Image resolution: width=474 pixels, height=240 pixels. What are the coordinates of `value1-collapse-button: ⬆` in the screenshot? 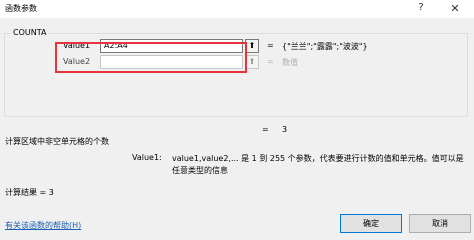 It's located at (252, 46).